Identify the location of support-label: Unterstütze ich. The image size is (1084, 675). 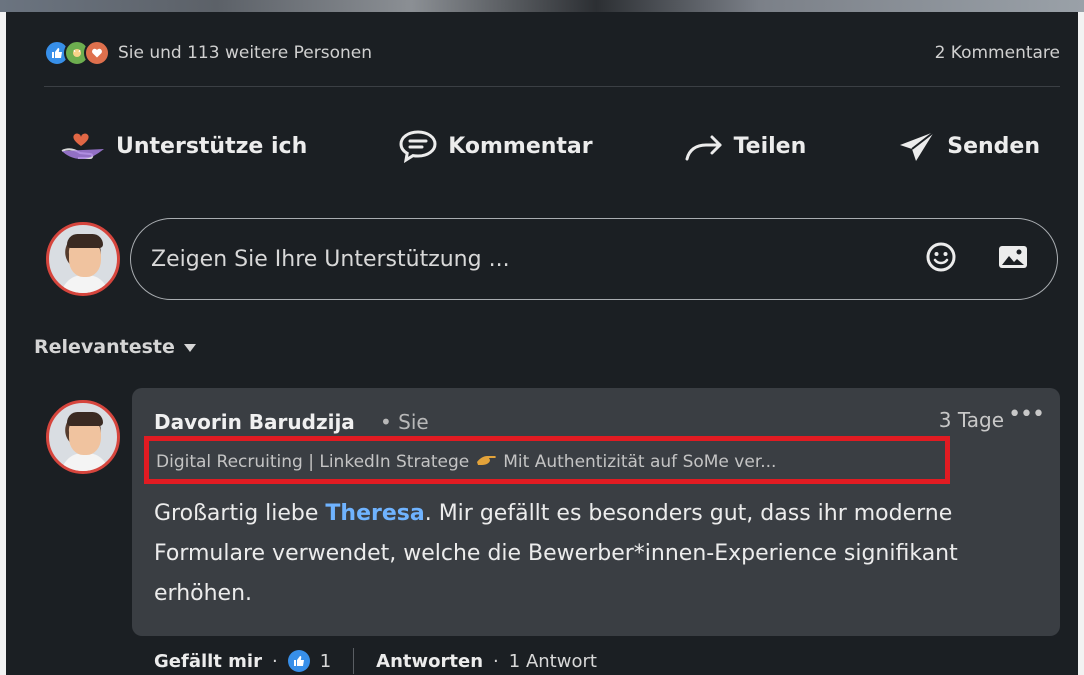
(212, 146).